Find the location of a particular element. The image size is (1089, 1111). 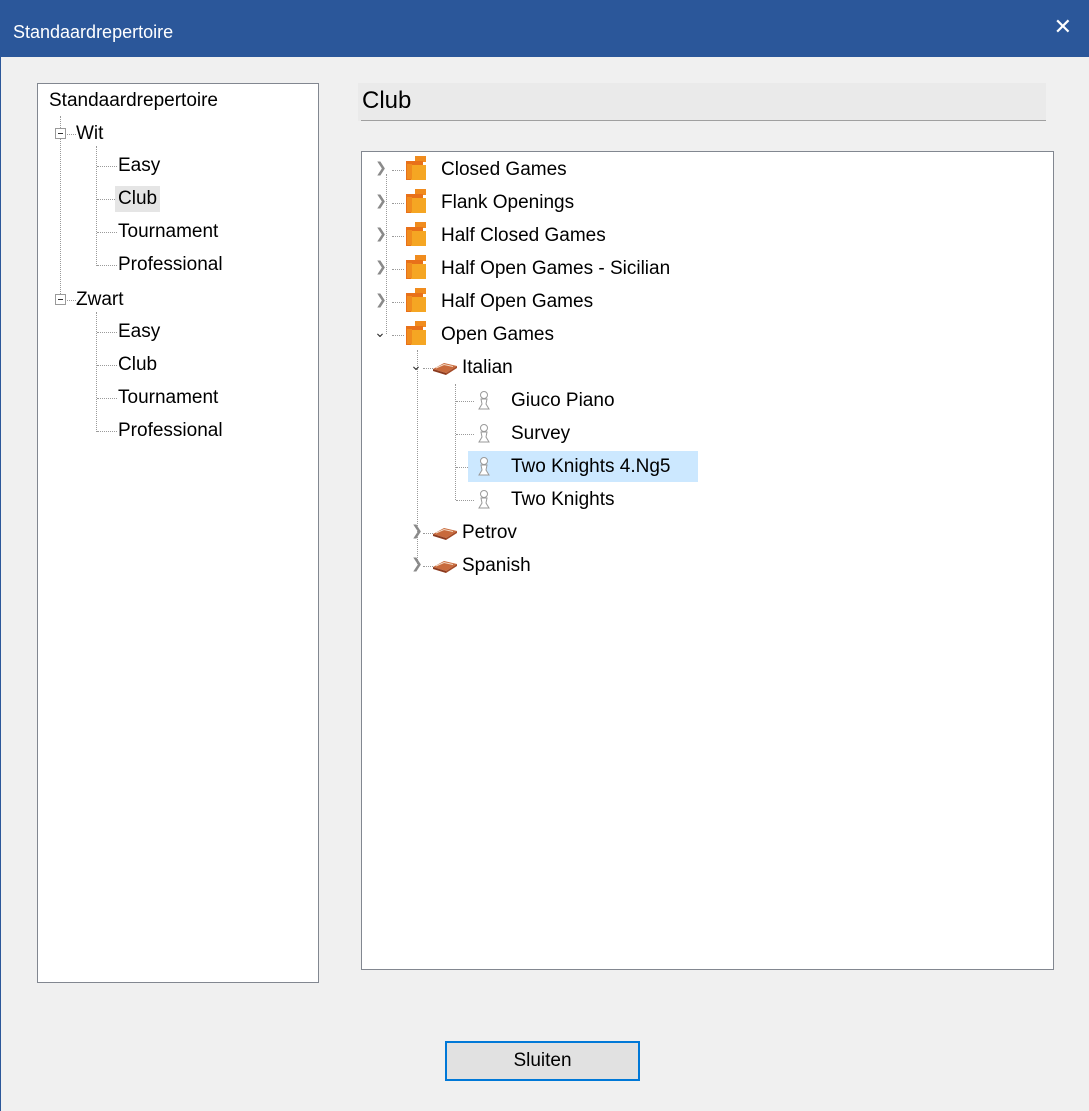

tree-node-half-open-games-sicilian: Half Open Games - Sicilian is located at coordinates (555, 269).